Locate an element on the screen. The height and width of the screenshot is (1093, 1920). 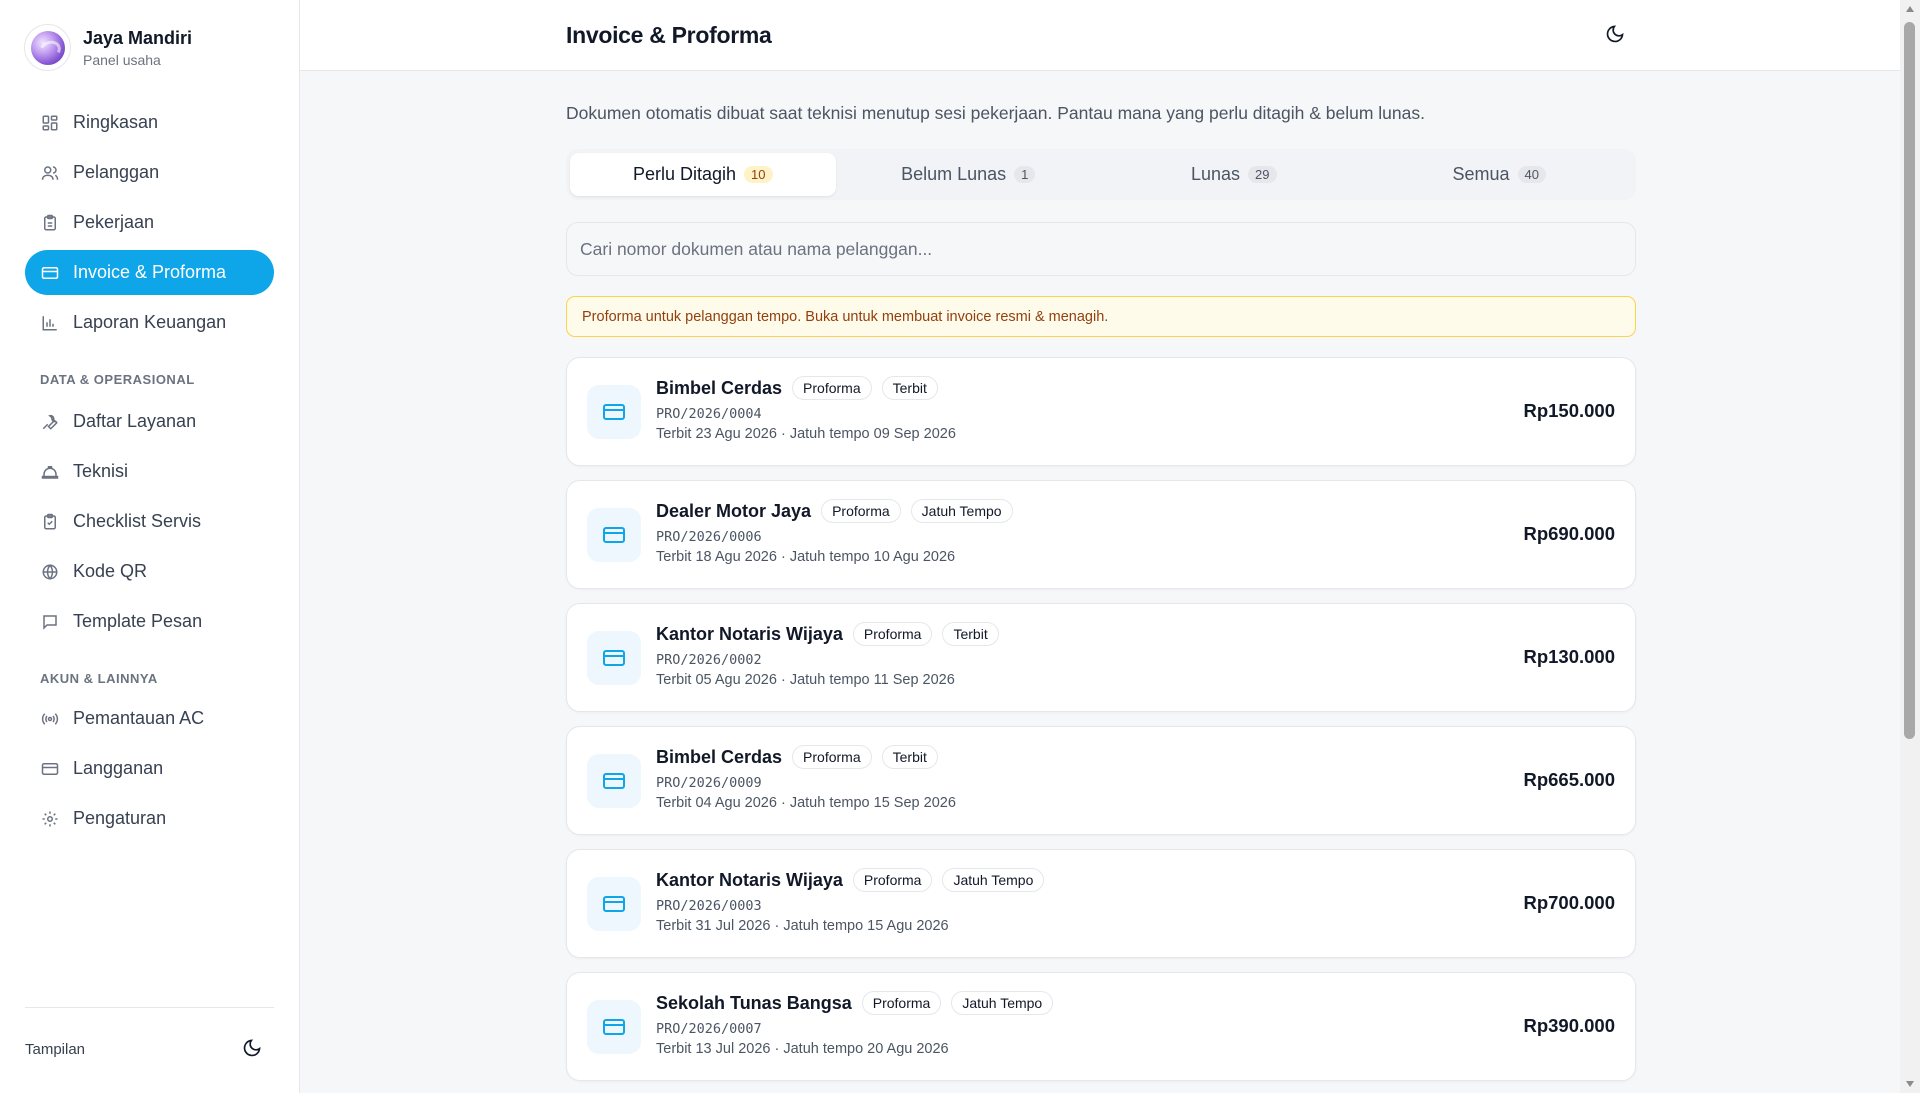
sidebar-item-label: Daftar Layanan is located at coordinates (135, 421).